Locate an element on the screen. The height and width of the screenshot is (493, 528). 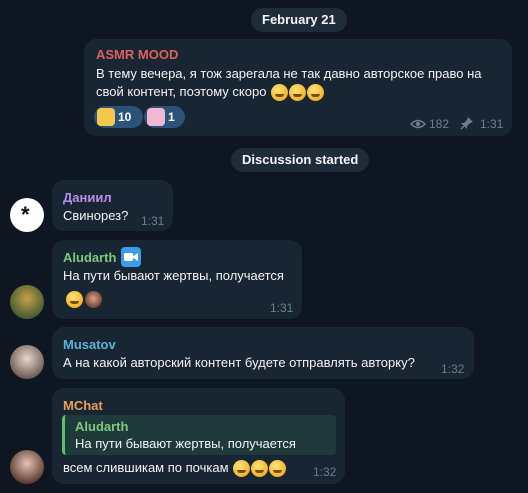
pin-icon is located at coordinates (466, 123).